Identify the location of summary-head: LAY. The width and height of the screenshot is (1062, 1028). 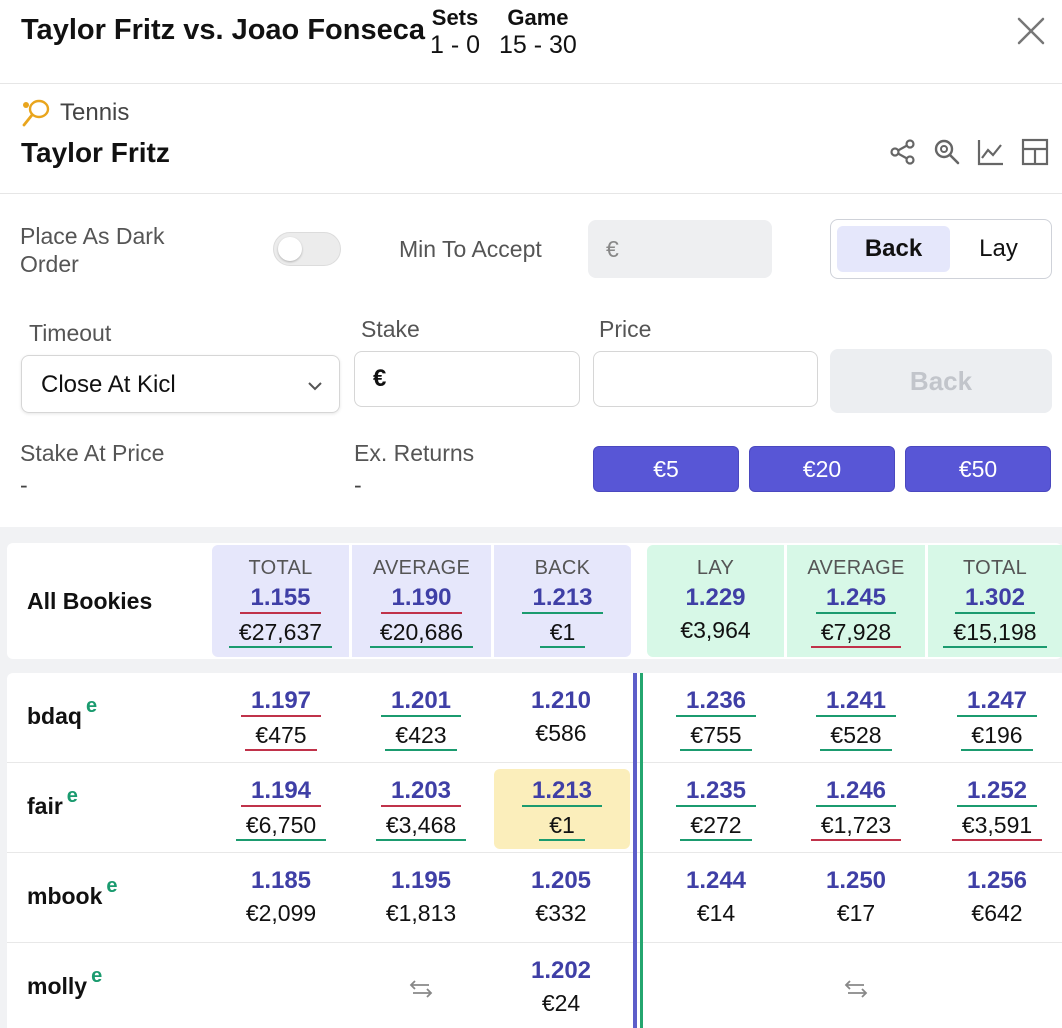
(715, 568).